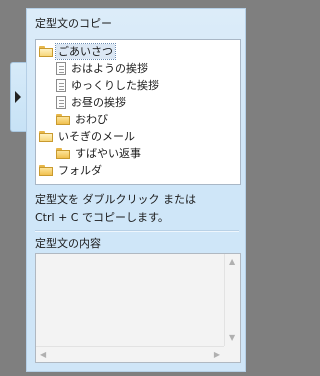 The image size is (320, 376). I want to click on tree-item-label: お昼の挨拶, so click(98, 102).